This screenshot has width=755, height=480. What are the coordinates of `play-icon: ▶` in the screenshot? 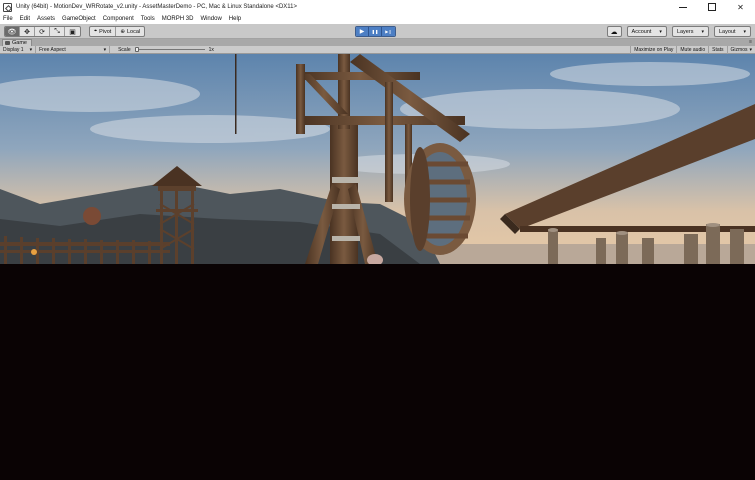 It's located at (362, 32).